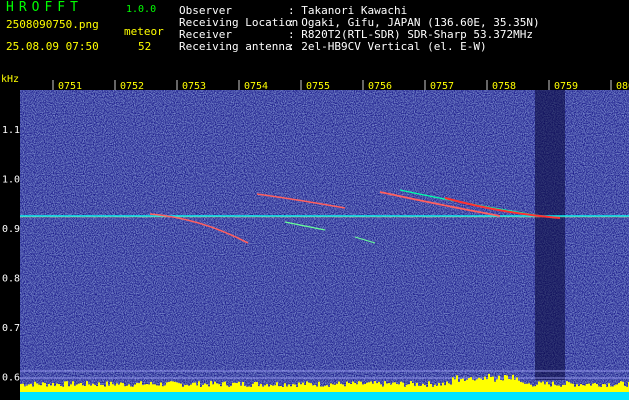 The height and width of the screenshot is (400, 629). Describe the element at coordinates (256, 86) in the screenshot. I see `time-tick: 0754` at that location.